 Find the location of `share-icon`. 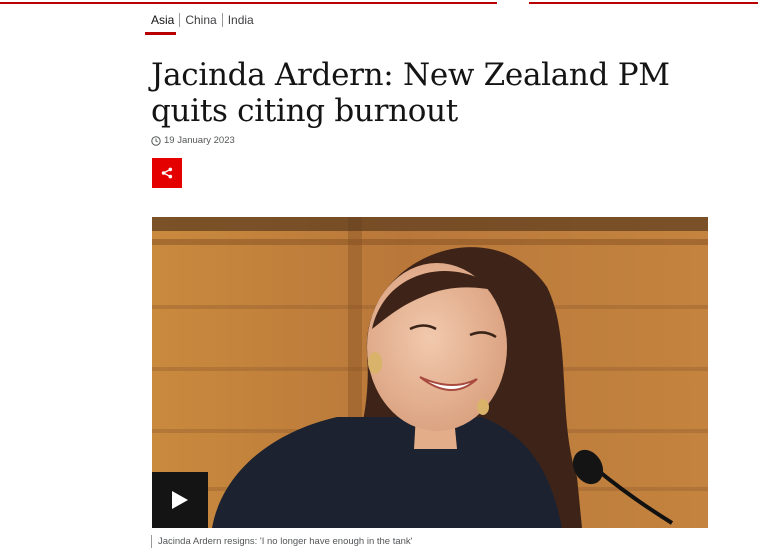

share-icon is located at coordinates (167, 173).